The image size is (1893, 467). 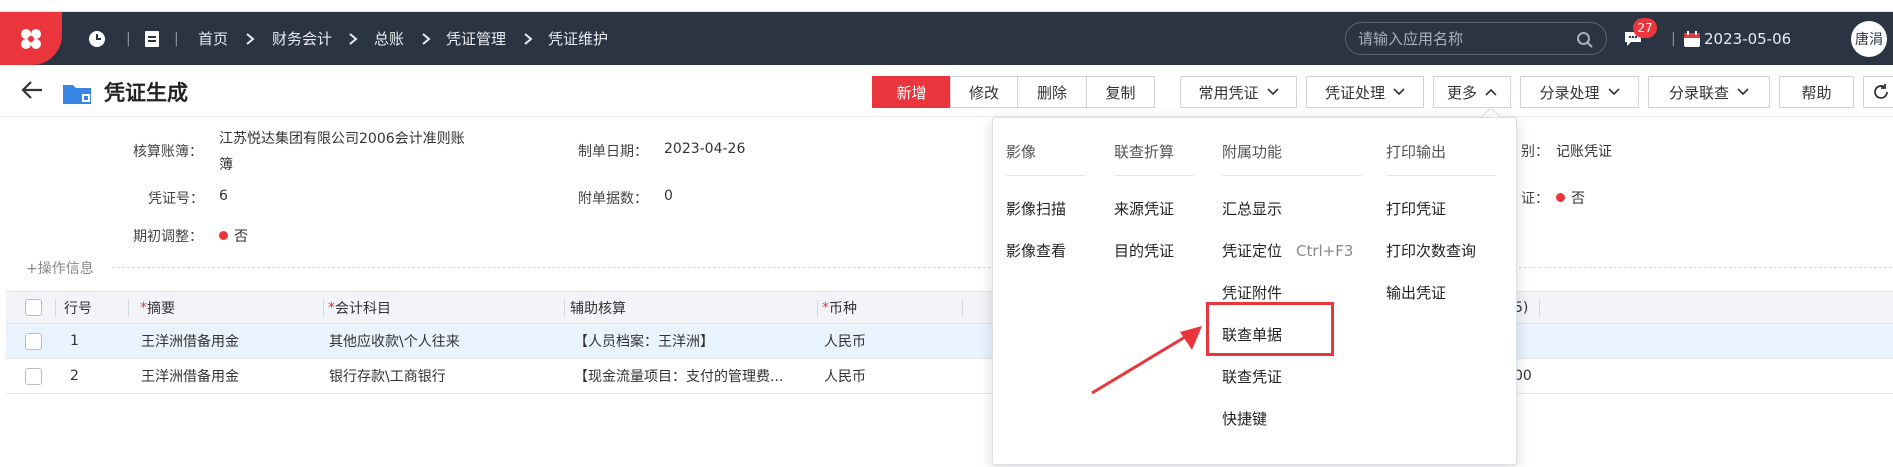 What do you see at coordinates (1287, 250) in the screenshot?
I see `menu-item-voucher-locate: 凭证定位 Ctrl+F3` at bounding box center [1287, 250].